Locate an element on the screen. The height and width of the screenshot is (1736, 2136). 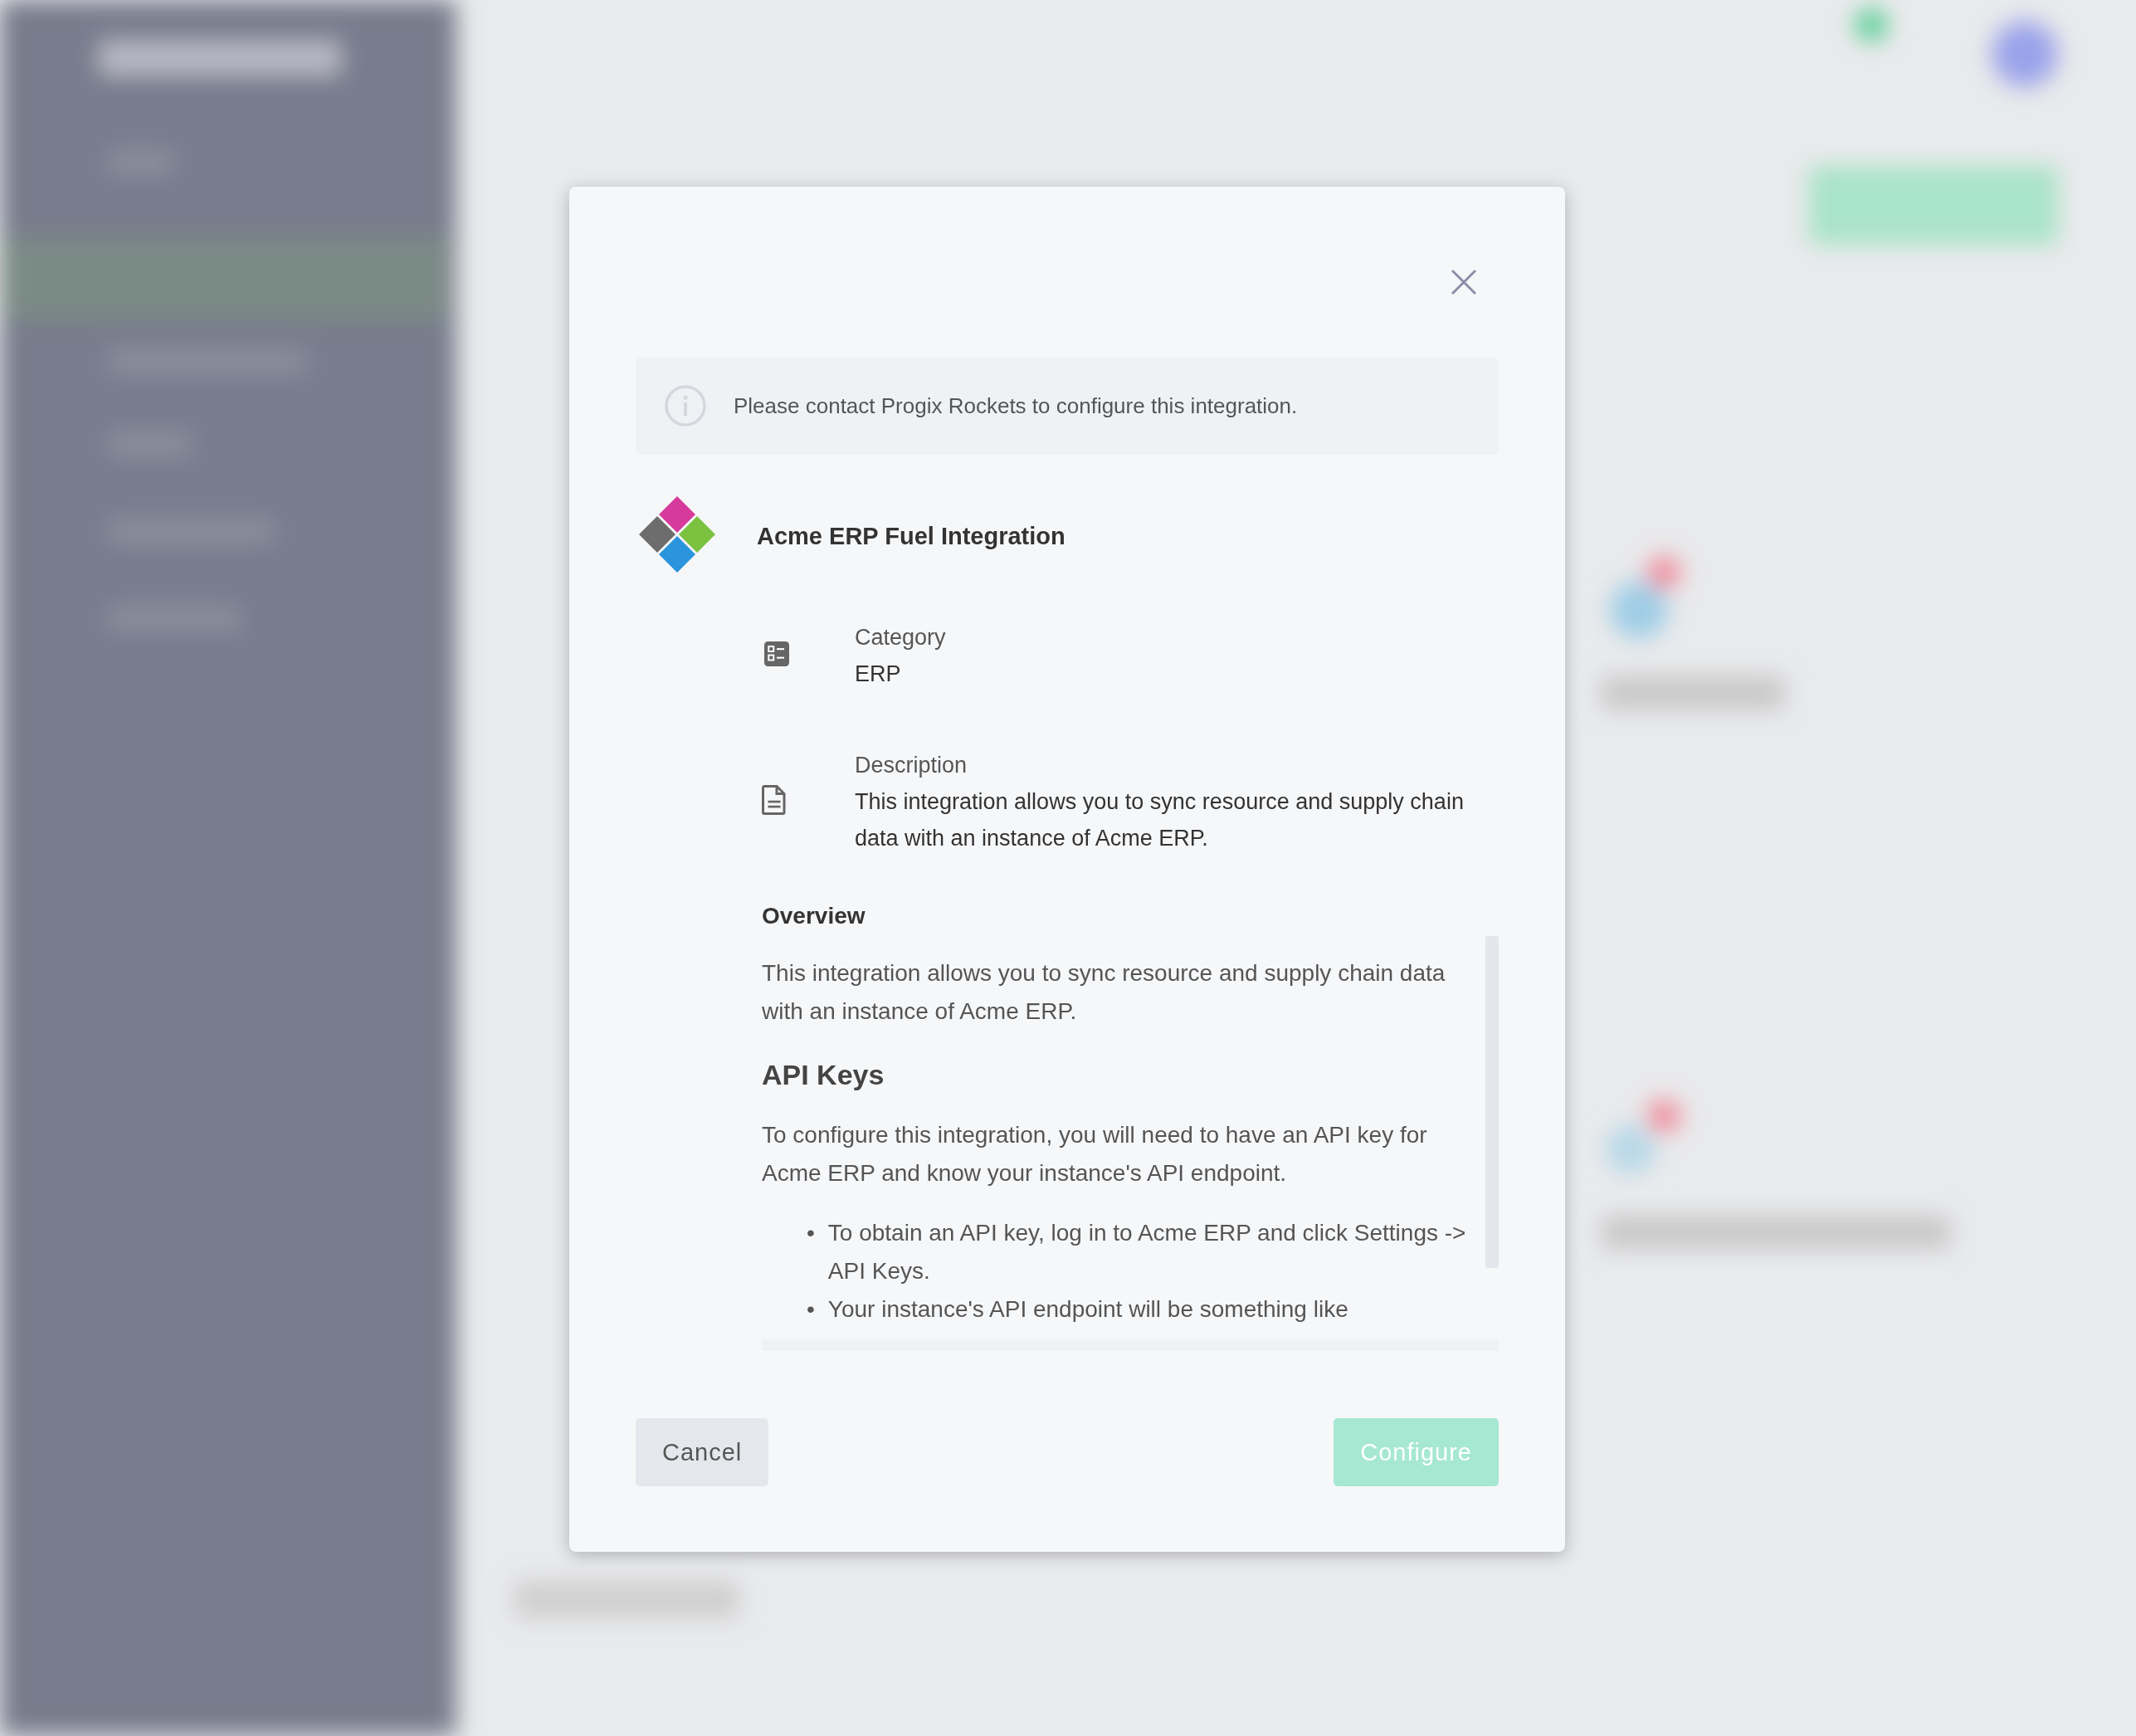
section-heading: API Keys is located at coordinates (823, 1075).